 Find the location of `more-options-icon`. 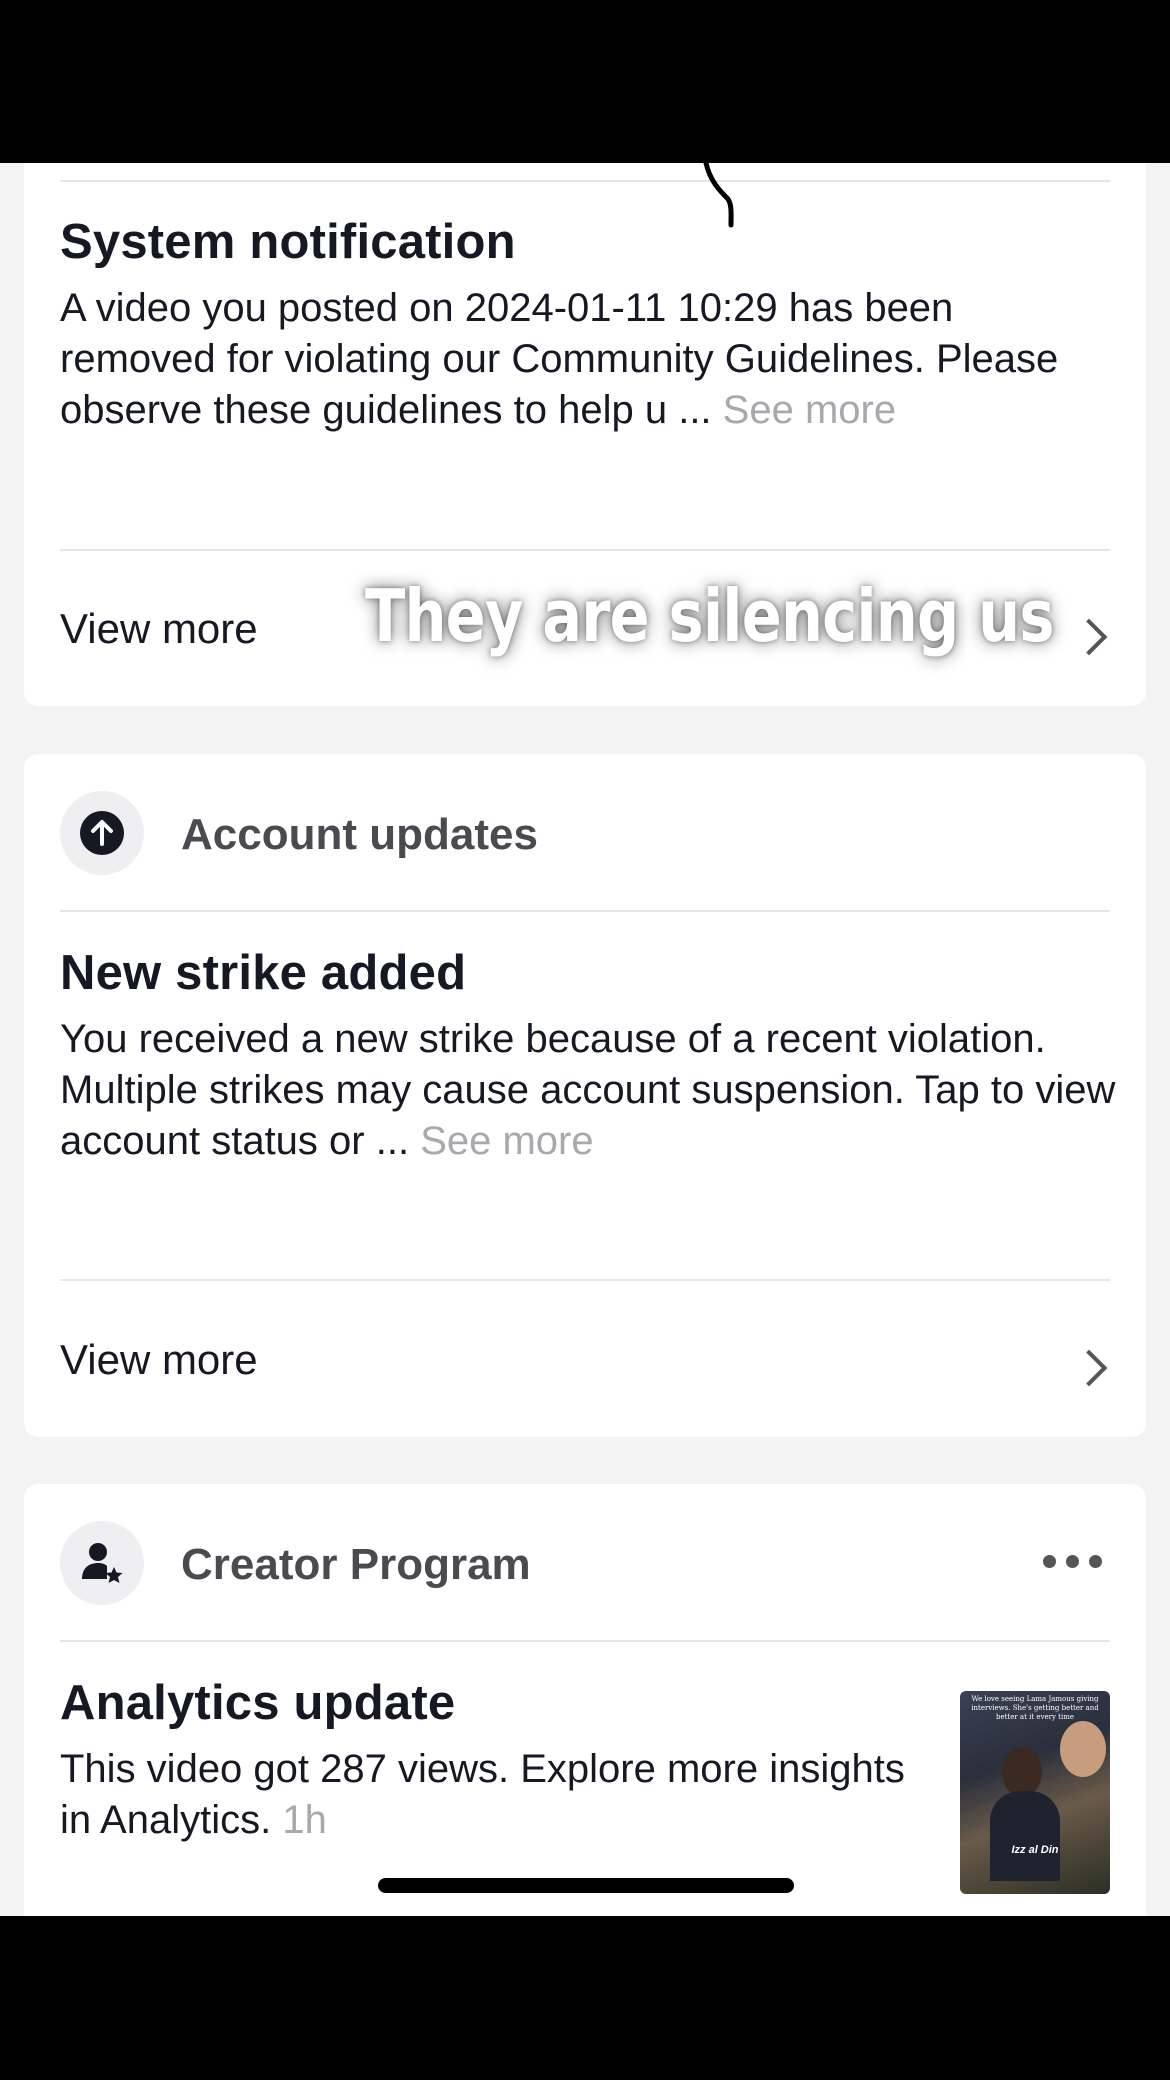

more-options-icon is located at coordinates (1072, 1561).